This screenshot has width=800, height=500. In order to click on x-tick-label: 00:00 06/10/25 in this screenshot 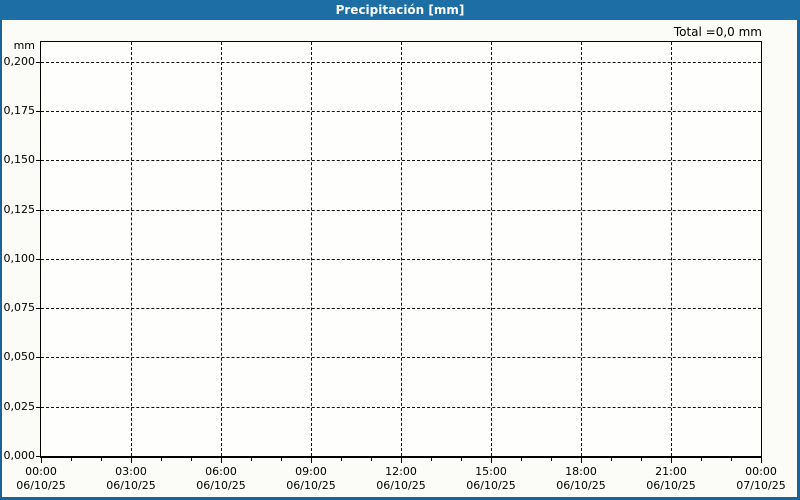, I will do `click(41, 478)`.